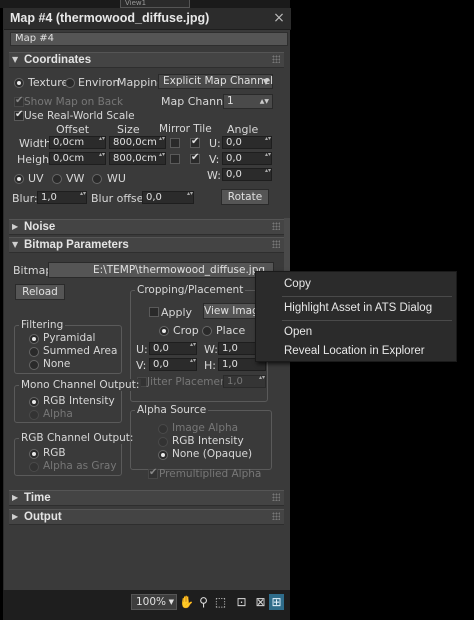 The height and width of the screenshot is (620, 474). Describe the element at coordinates (211, 349) in the screenshot. I see `crop-w-label: W:` at that location.